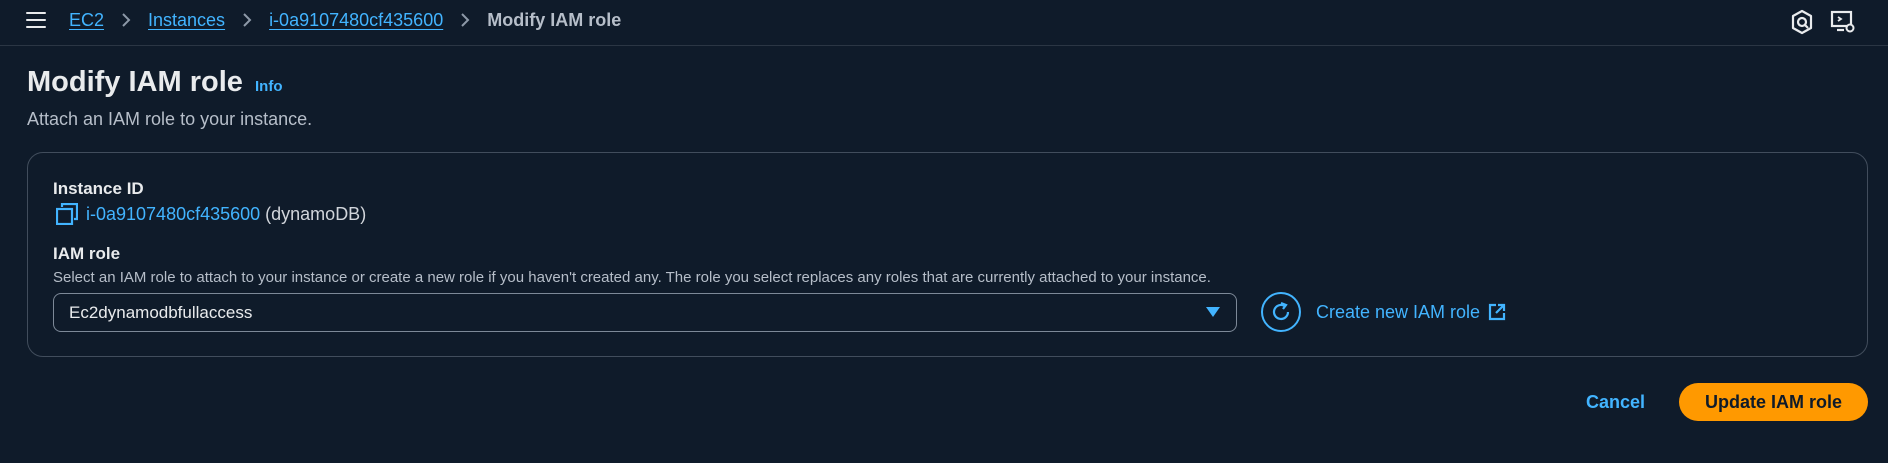 Image resolution: width=1888 pixels, height=463 pixels. Describe the element at coordinates (161, 312) in the screenshot. I see `iam-role-selected-value: Ec2dynamodbfullaccess` at that location.